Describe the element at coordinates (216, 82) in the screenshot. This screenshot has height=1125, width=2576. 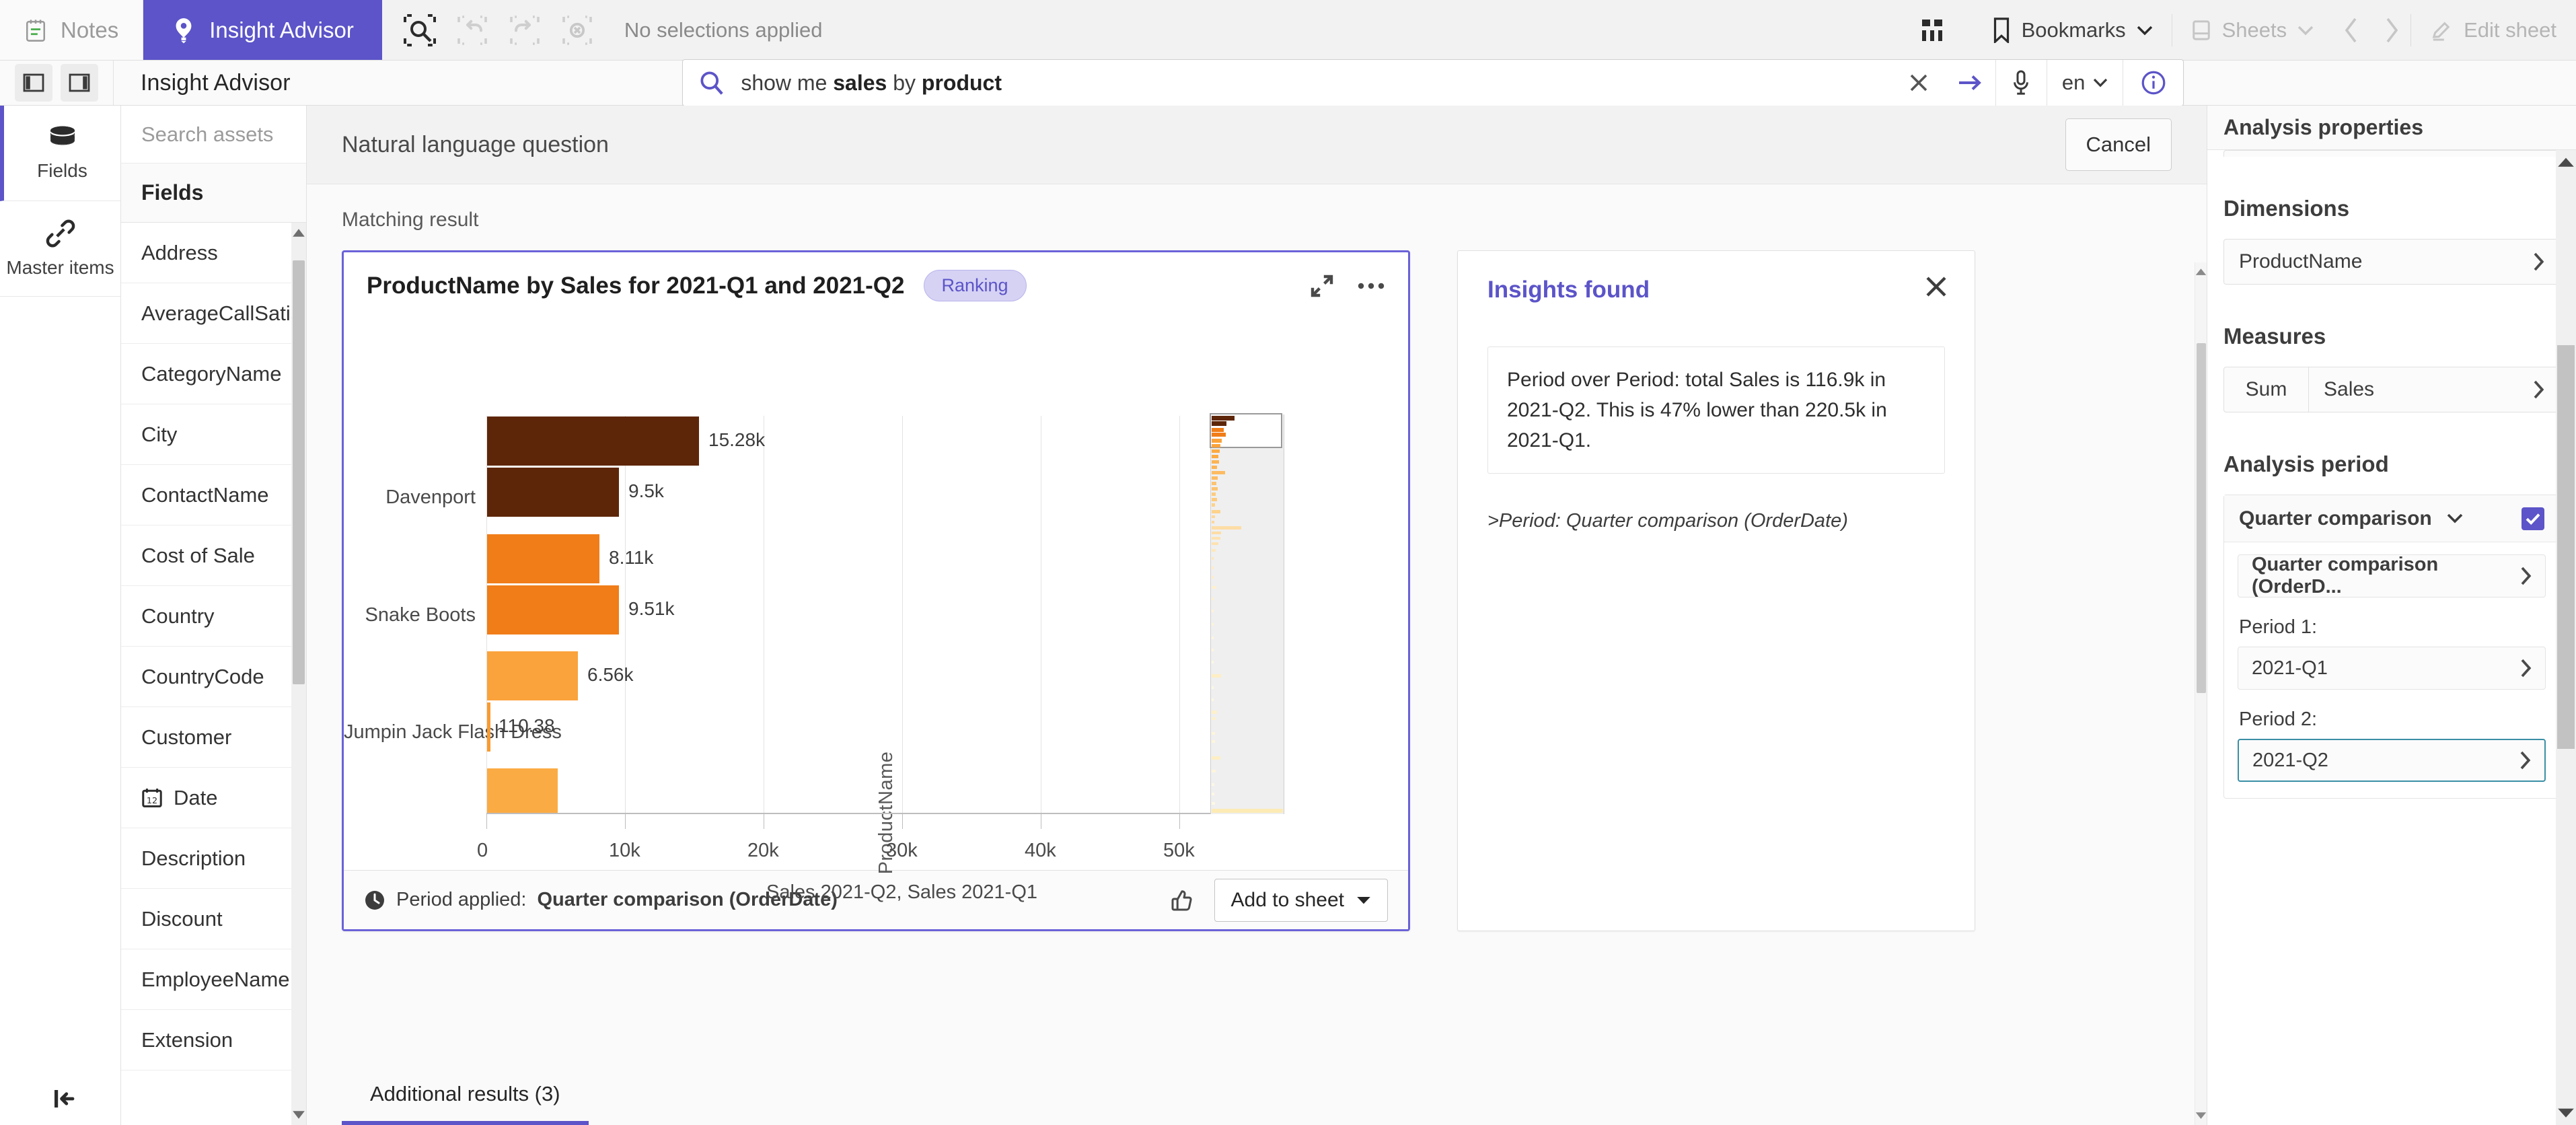
I see `page-title: Insight Advisor` at that location.